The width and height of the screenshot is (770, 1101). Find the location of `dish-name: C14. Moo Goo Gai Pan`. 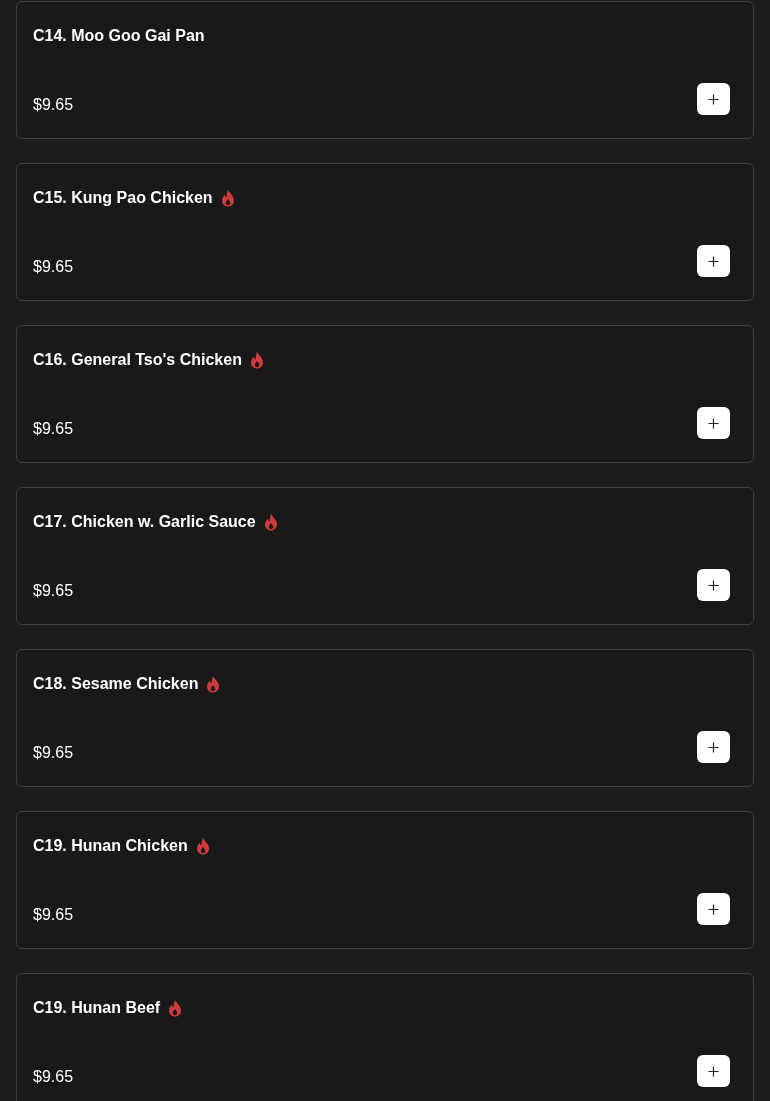

dish-name: C14. Moo Goo Gai Pan is located at coordinates (119, 36).